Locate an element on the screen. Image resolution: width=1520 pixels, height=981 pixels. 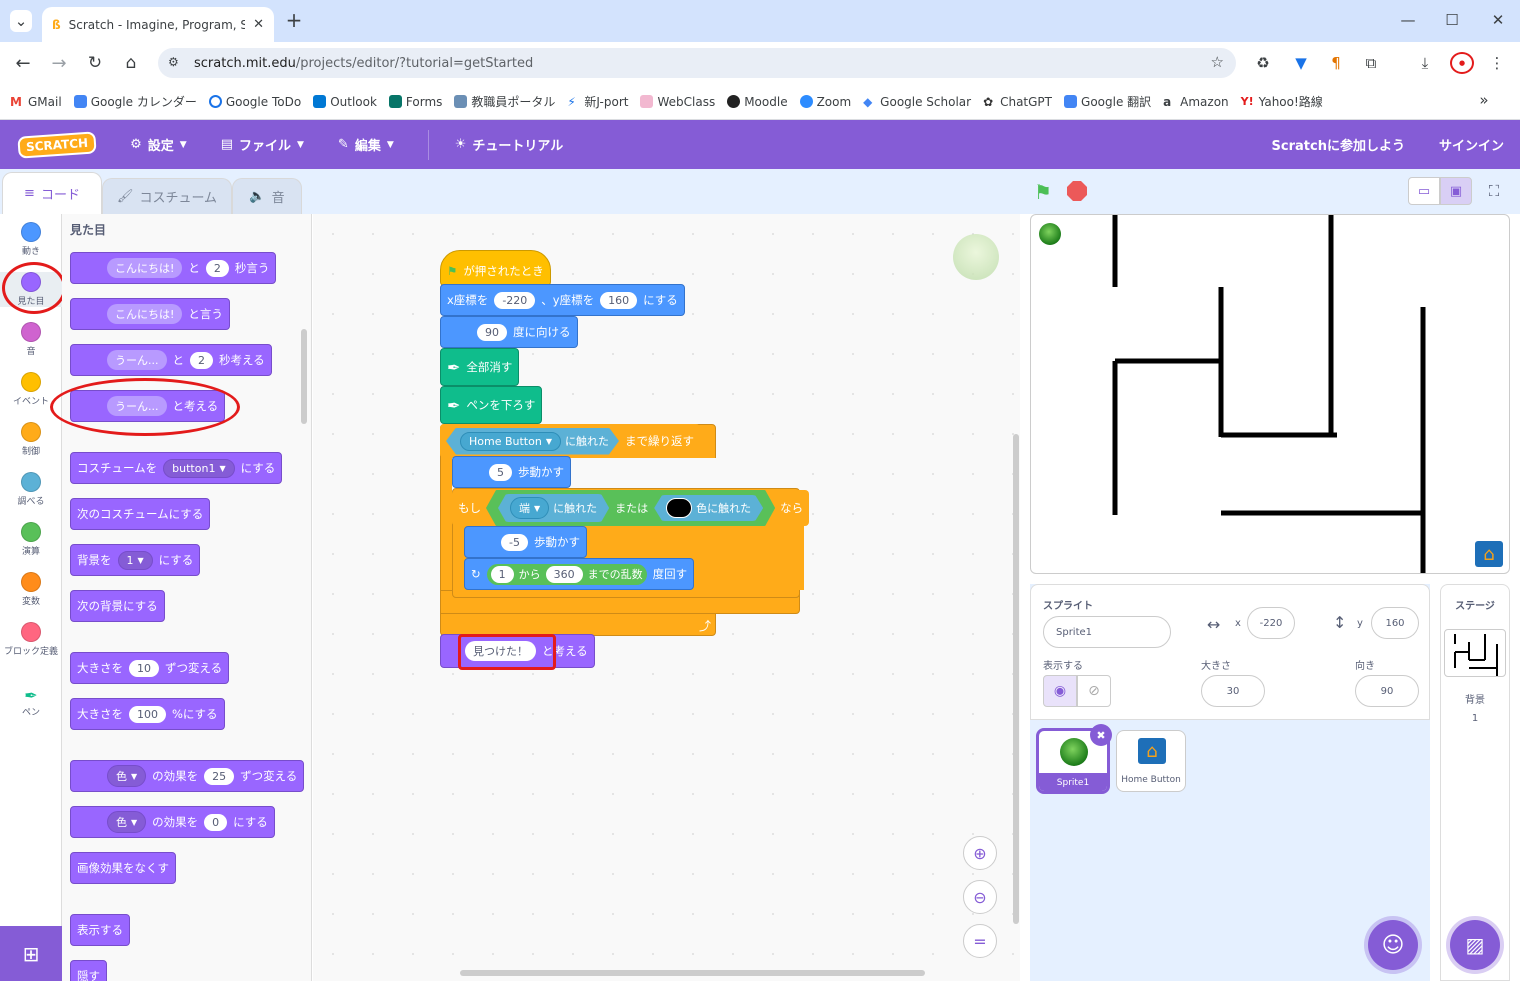
category-my-blocks: ブロック定義 is located at coordinates (31, 639).